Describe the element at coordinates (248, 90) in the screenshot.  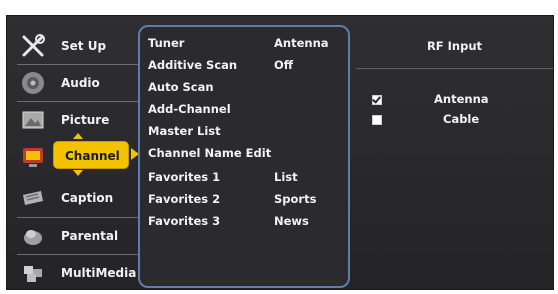
I see `menu-row-auto-scan: Auto Scan` at that location.